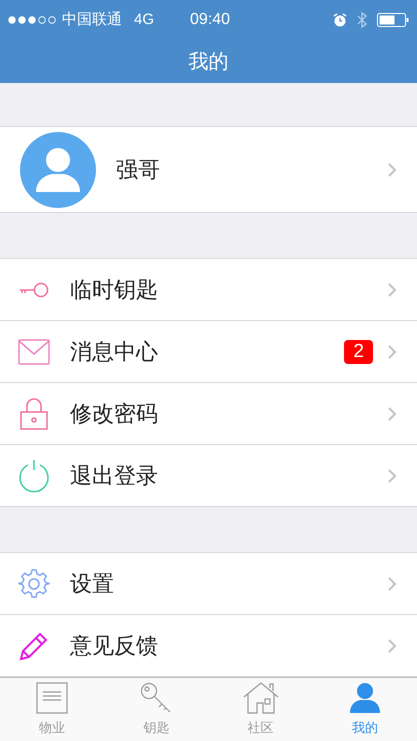 The image size is (417, 741). Describe the element at coordinates (208, 584) in the screenshot. I see `menu-item: 设置` at that location.